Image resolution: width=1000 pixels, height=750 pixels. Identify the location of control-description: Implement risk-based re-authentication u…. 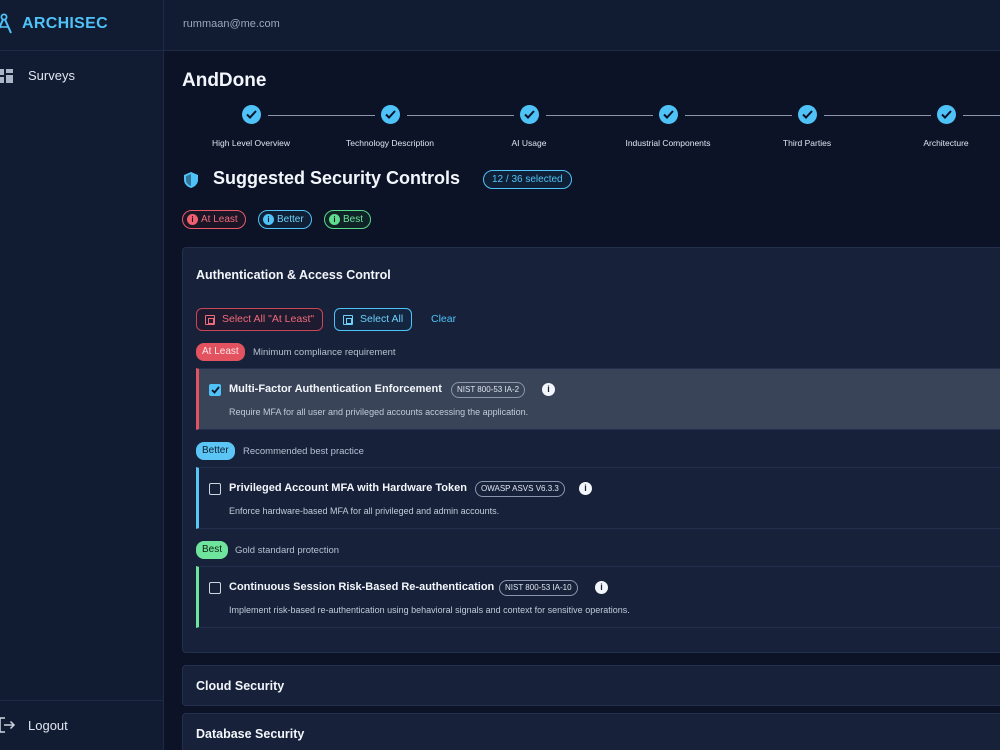
(429, 610).